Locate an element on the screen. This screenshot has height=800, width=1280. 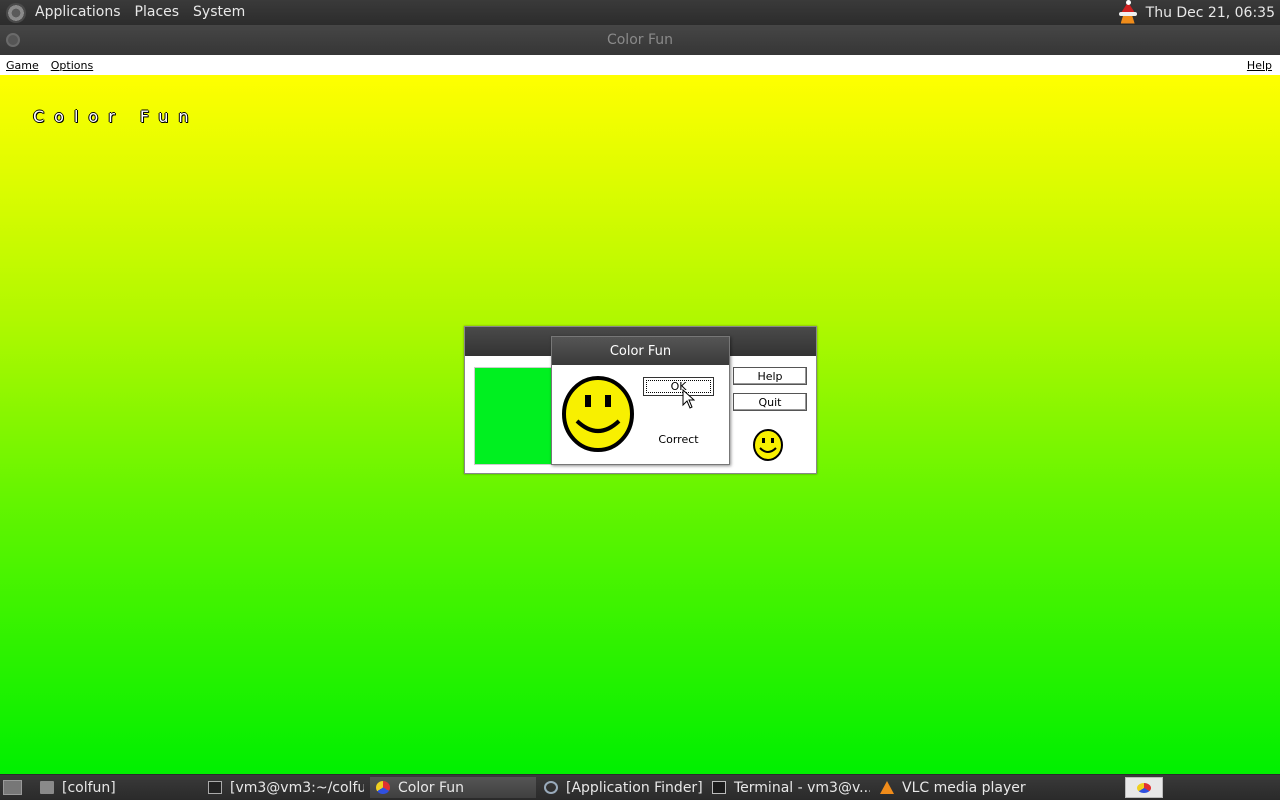
taskbar-item-terminal-colfun: [vm3@vm3:~/colfun] is located at coordinates (283, 787).